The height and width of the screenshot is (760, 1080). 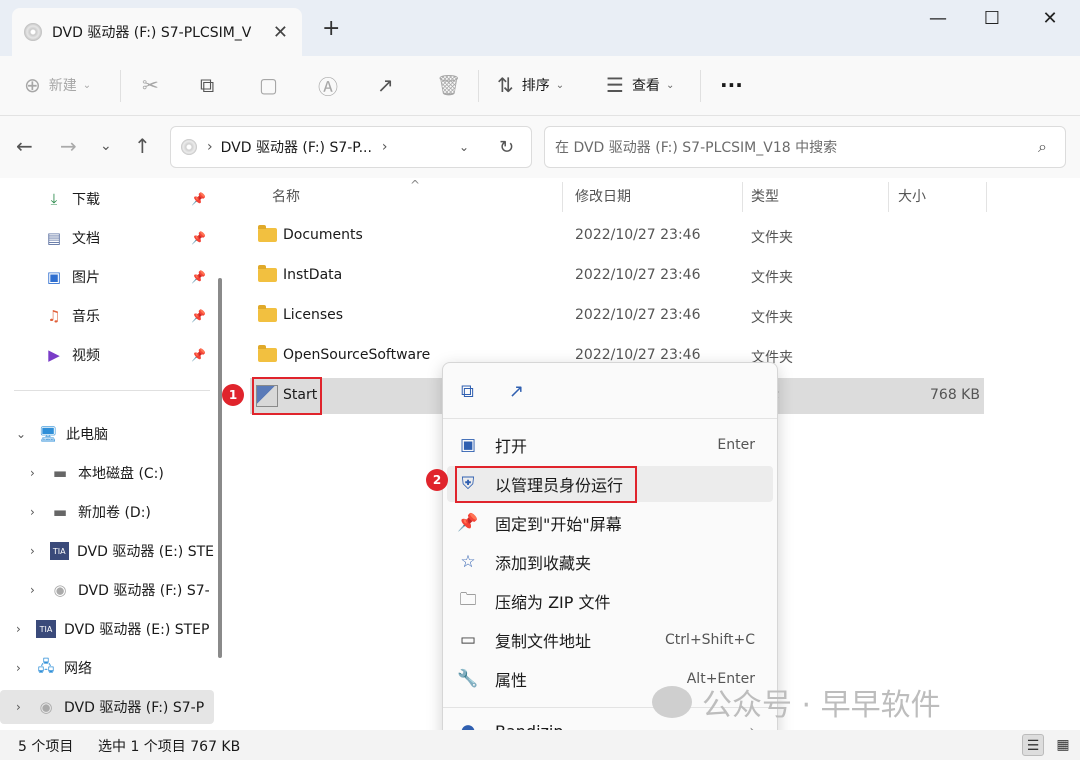 I want to click on copy-button: ⧉, so click(x=207, y=85).